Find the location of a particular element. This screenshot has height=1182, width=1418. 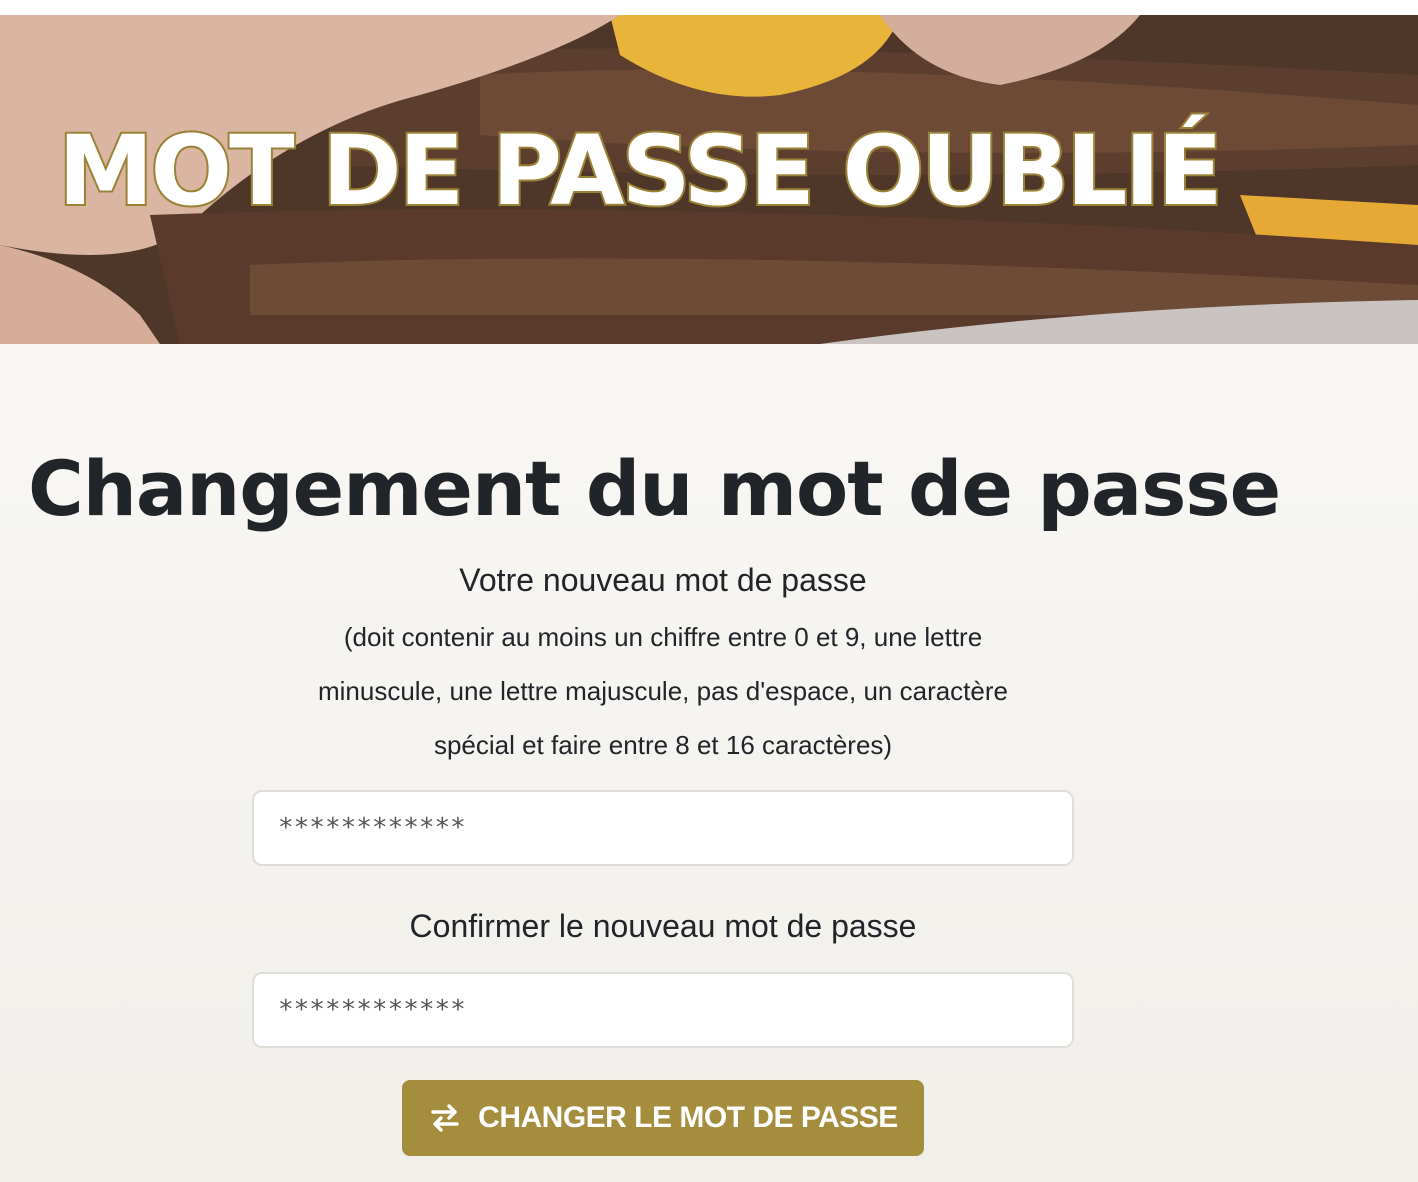

hero-title: MOT DE PASSE OUBLIÉ is located at coordinates (640, 171).